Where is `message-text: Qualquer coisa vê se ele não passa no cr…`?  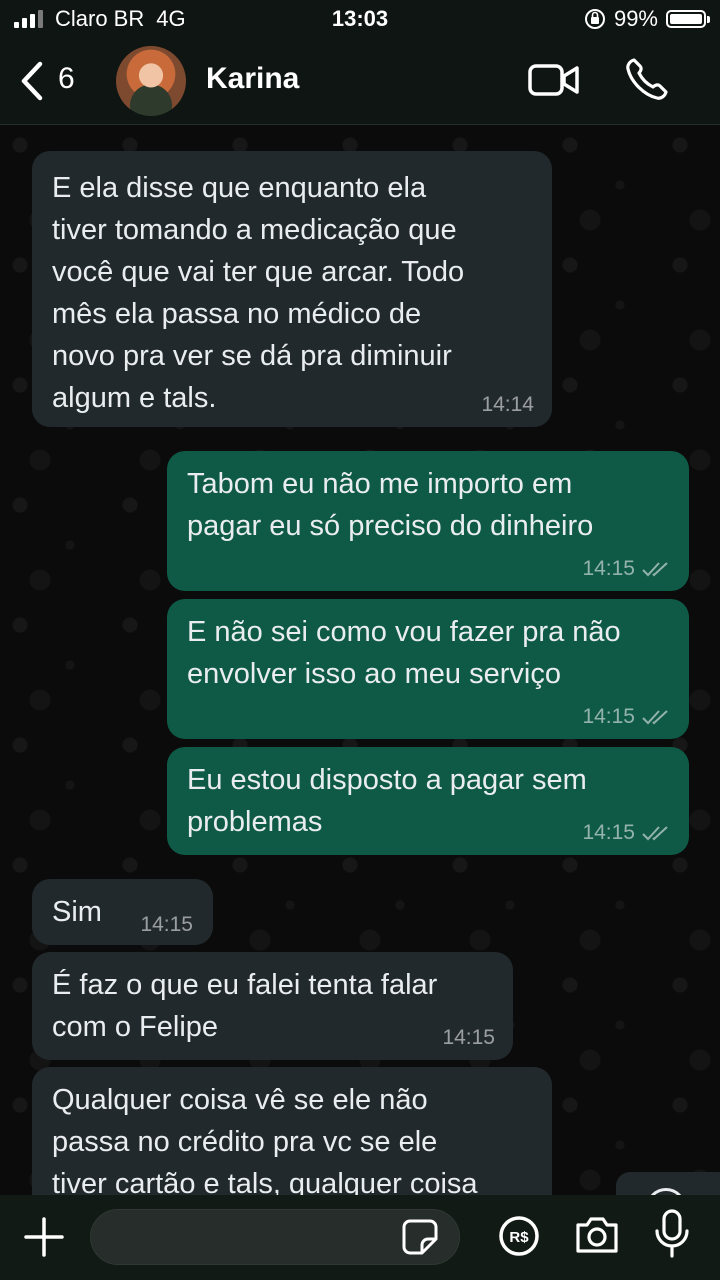 message-text: Qualquer coisa vê se ele não passa no cr… is located at coordinates (265, 1139).